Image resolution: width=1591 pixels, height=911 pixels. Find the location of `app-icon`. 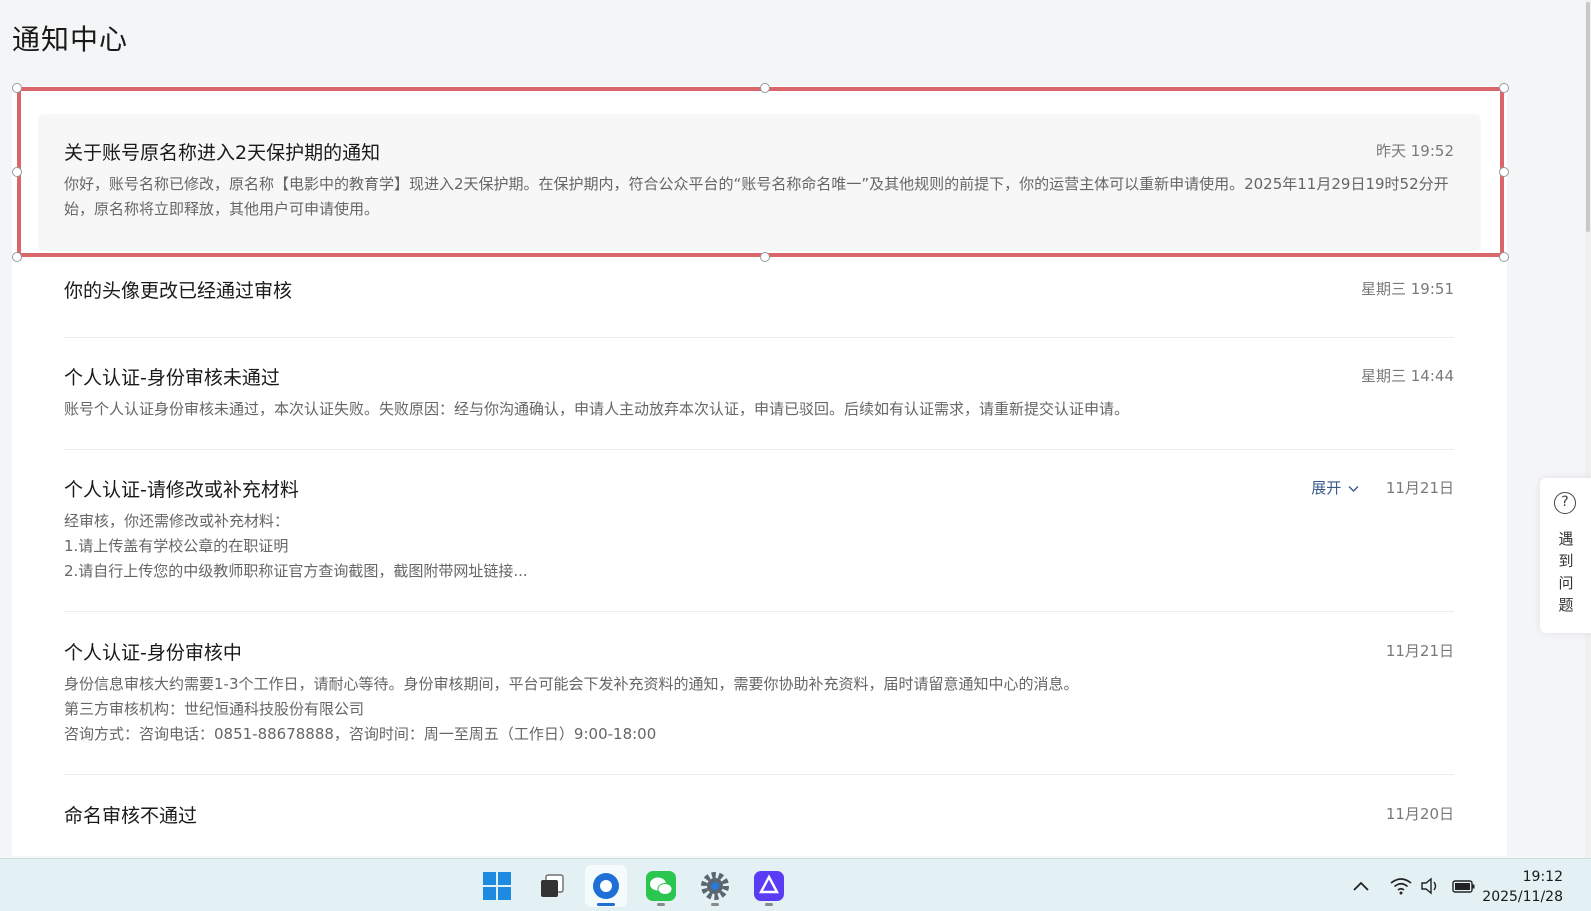

app-icon is located at coordinates (769, 886).